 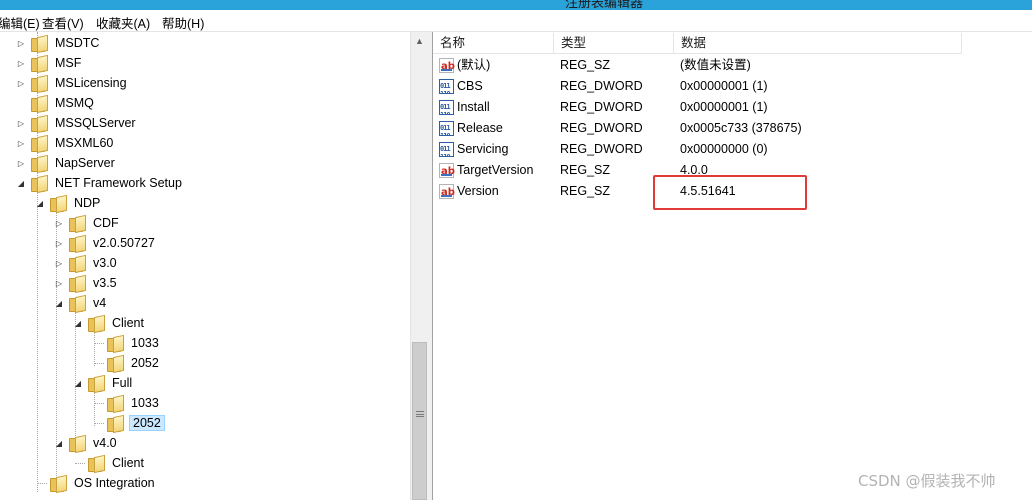 What do you see at coordinates (818, 43) in the screenshot?
I see `column-header-data: 数据` at bounding box center [818, 43].